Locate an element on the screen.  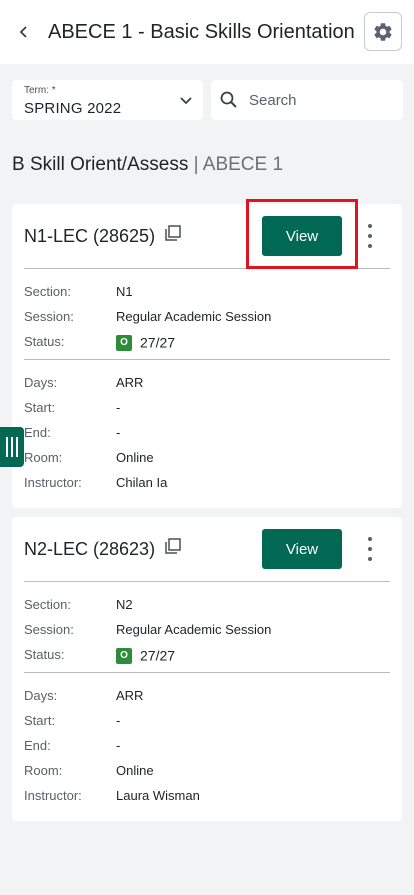
section-value: N2 is located at coordinates (124, 604).